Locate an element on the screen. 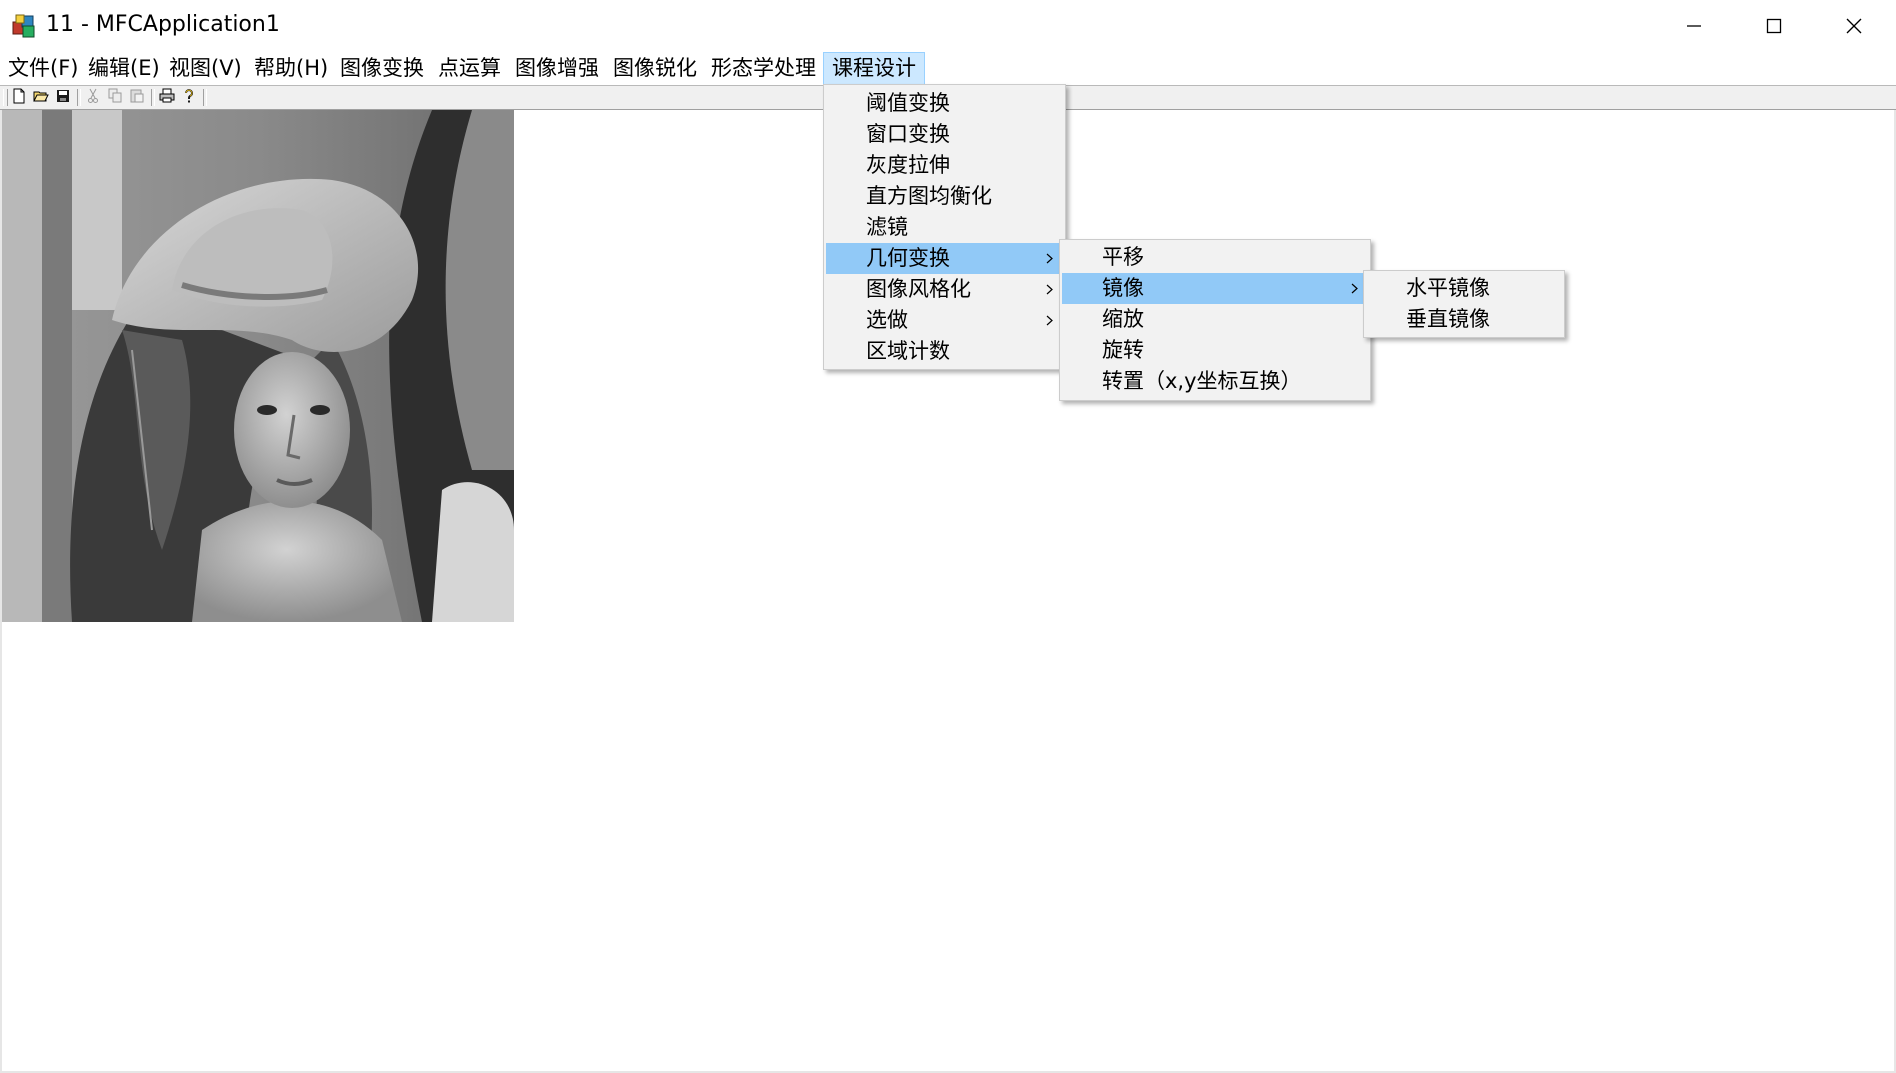 The image size is (1896, 1073). close-icon is located at coordinates (1854, 26).